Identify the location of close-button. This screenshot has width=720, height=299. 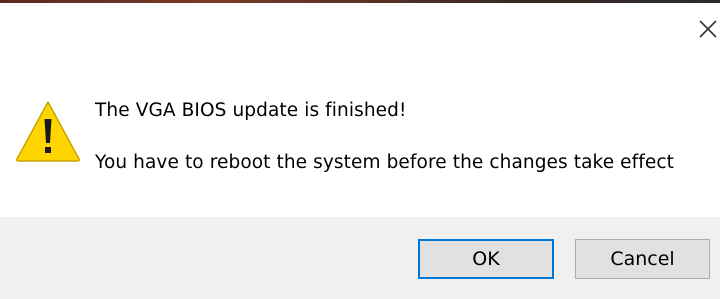
(706, 28).